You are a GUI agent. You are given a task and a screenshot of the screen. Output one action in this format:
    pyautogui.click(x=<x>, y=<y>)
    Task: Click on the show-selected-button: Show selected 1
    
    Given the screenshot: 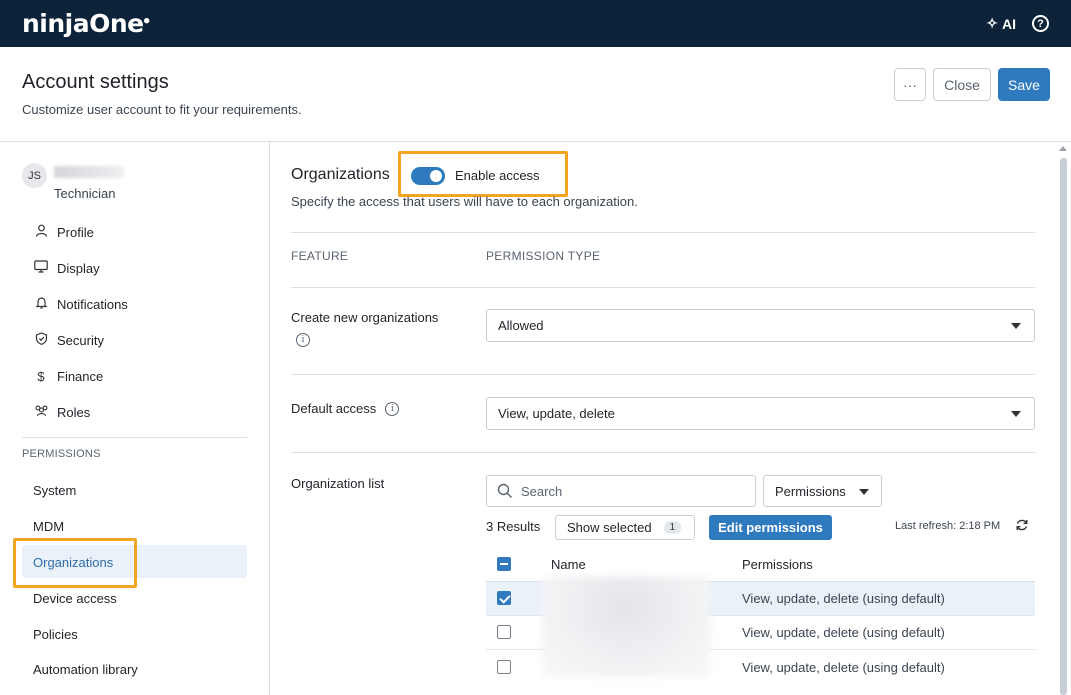 What is the action you would take?
    pyautogui.click(x=625, y=527)
    